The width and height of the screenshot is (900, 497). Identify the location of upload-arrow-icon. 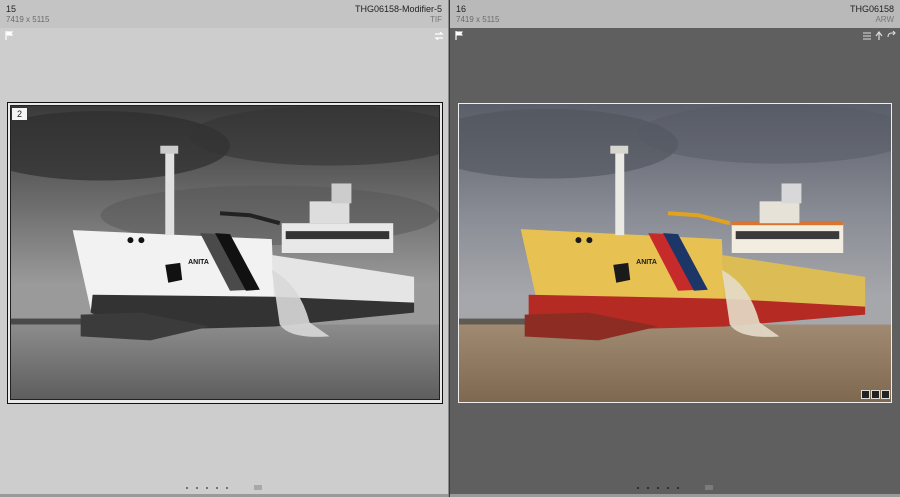
(879, 36).